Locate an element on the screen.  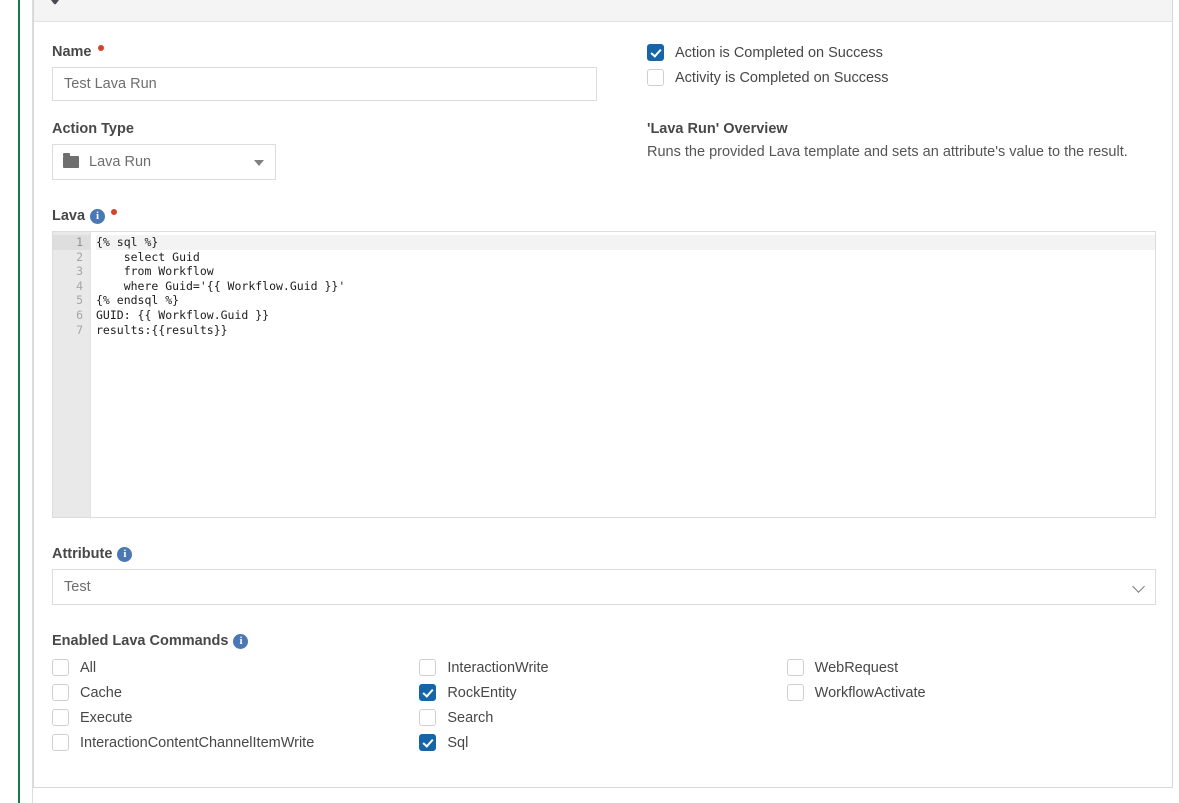
required-indicator-lava is located at coordinates (114, 212).